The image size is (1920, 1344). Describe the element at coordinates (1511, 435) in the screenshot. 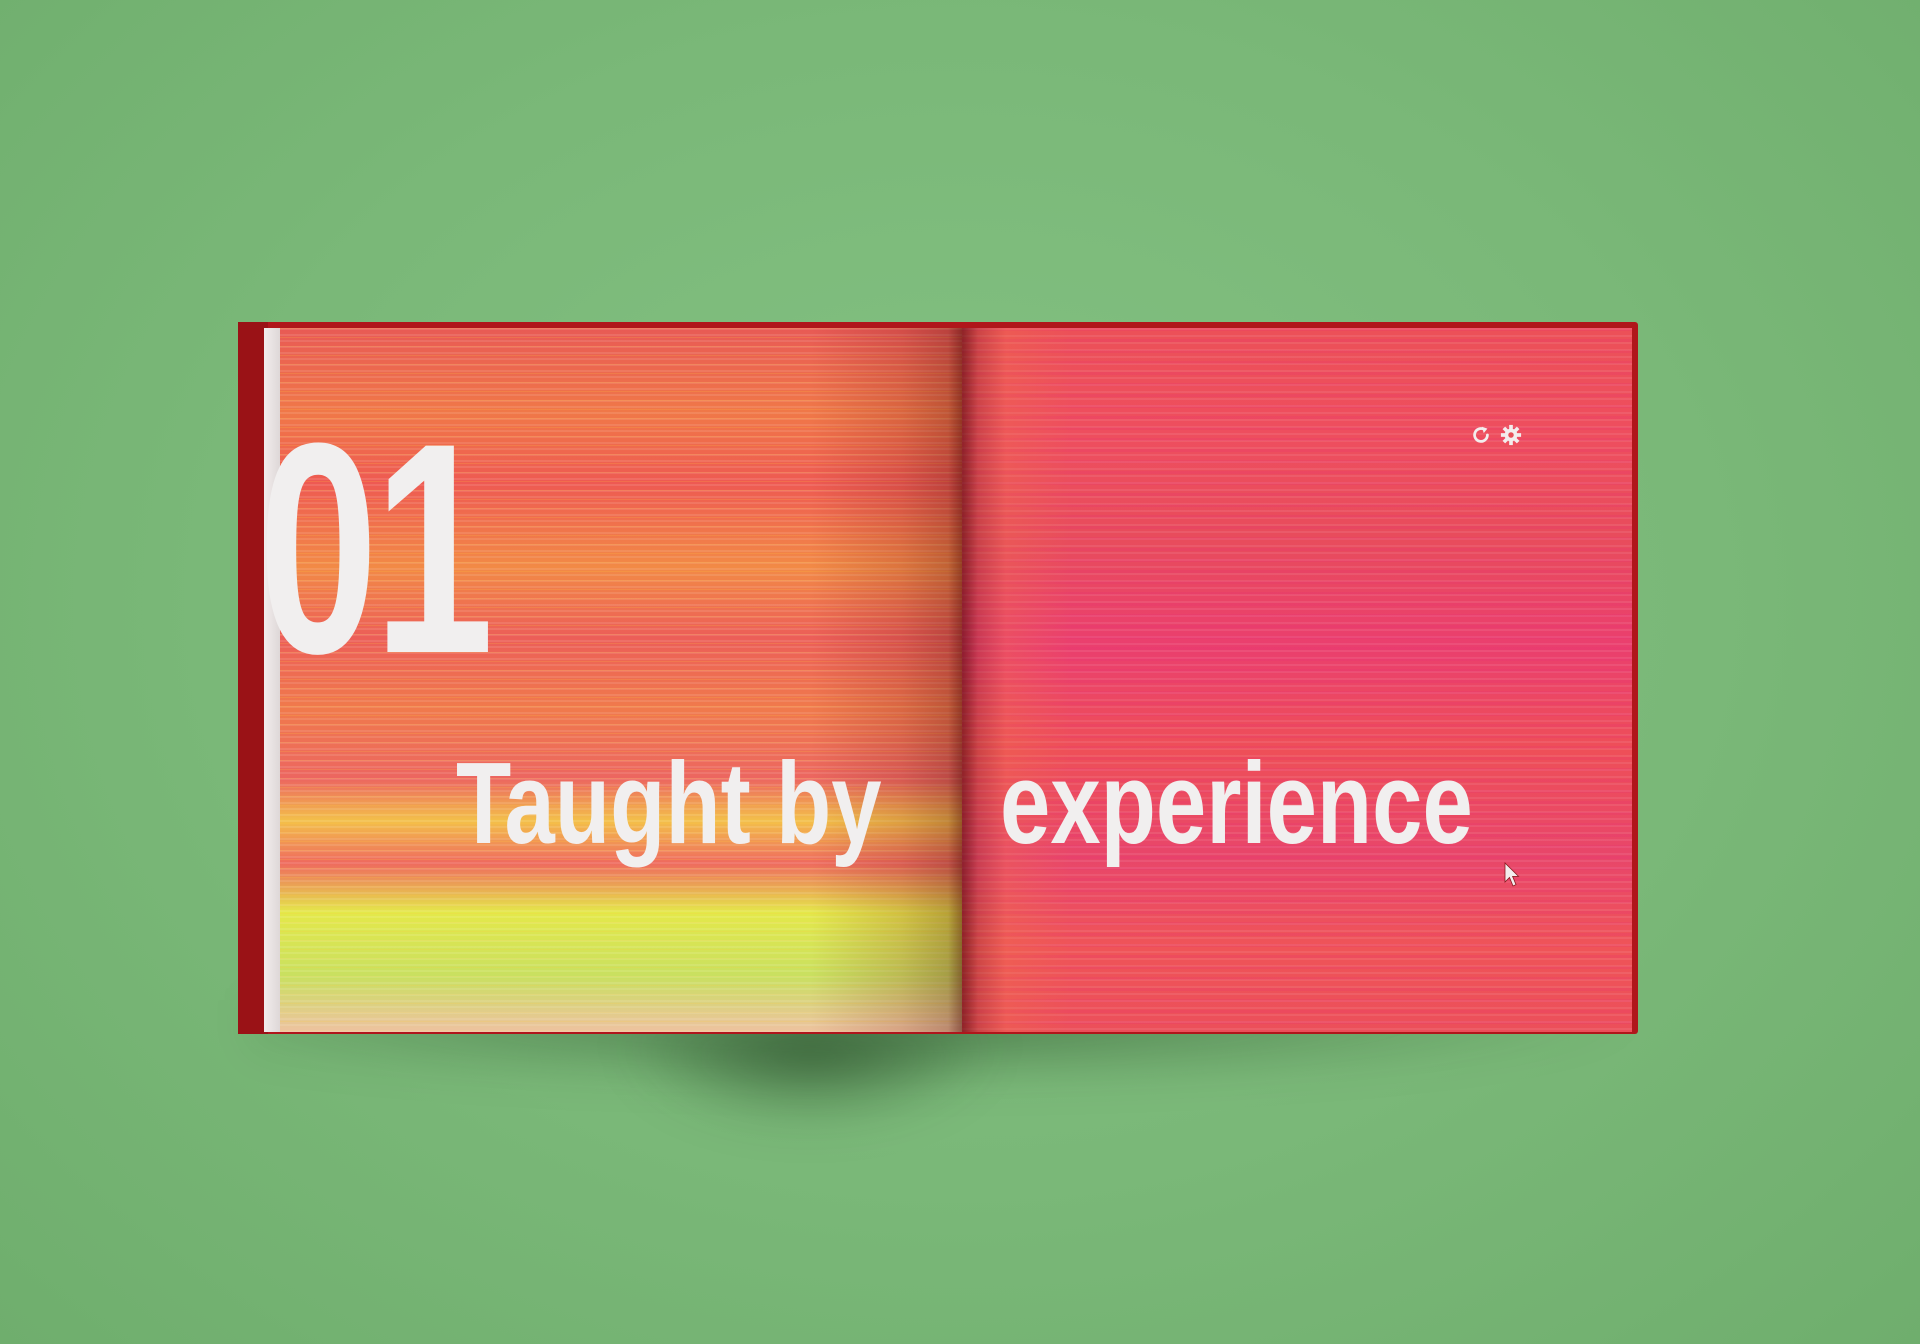

I see `gear-icon` at that location.